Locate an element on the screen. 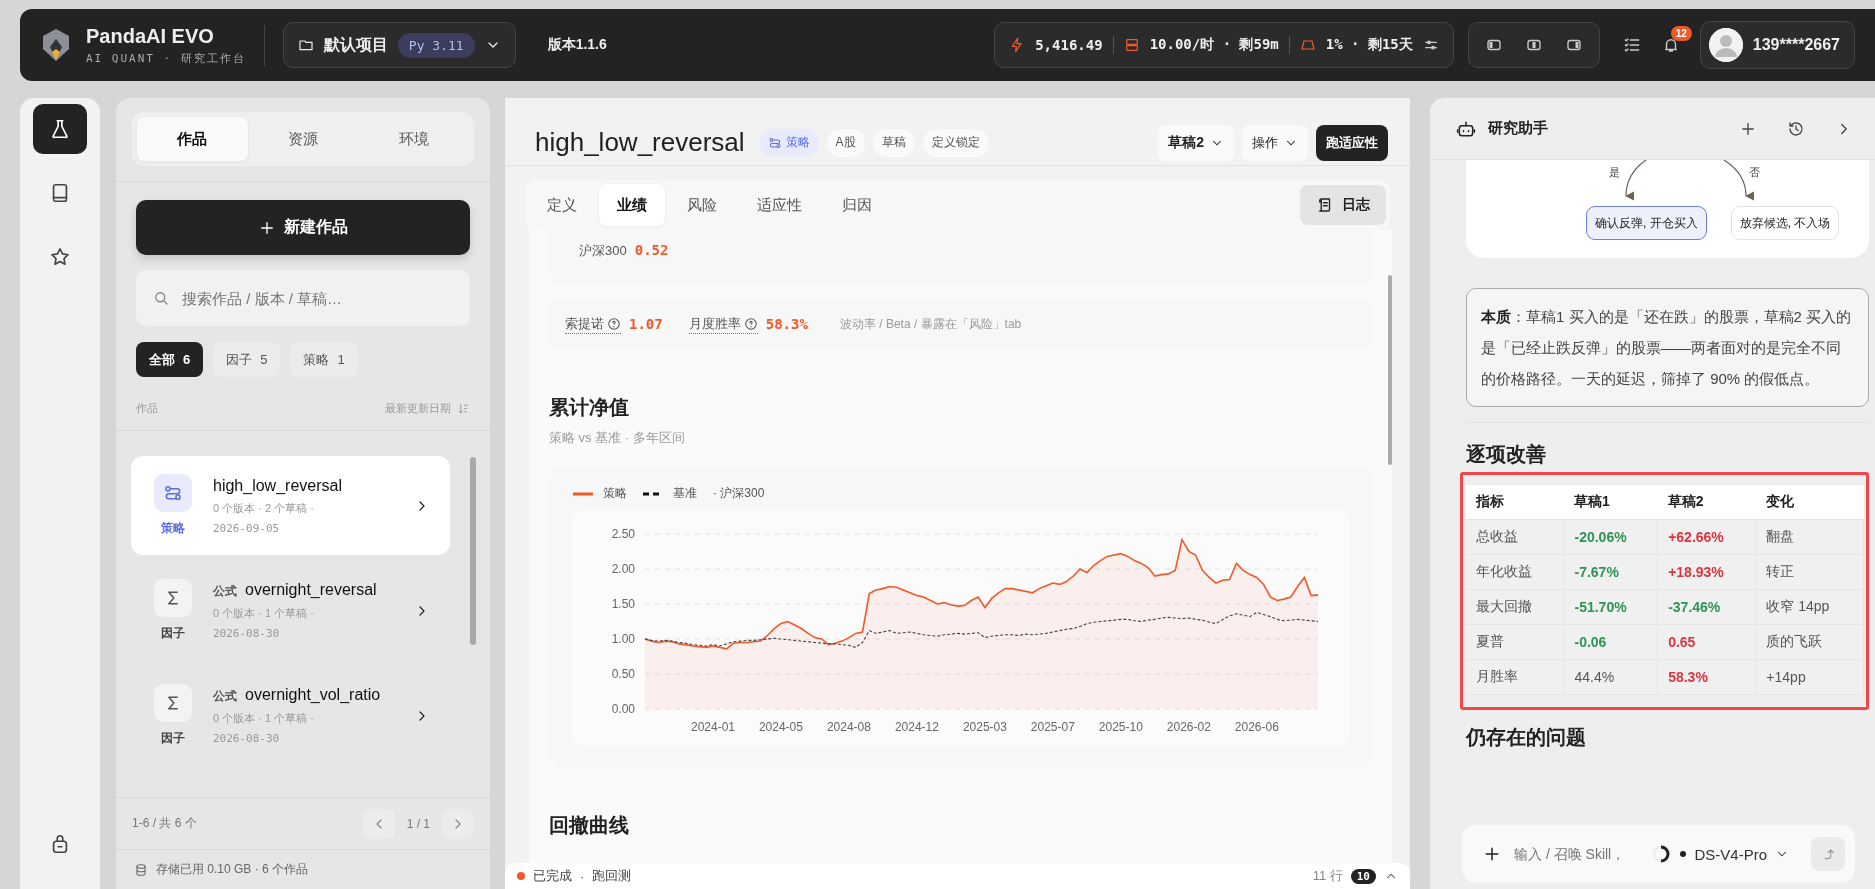 The height and width of the screenshot is (889, 1875). edge-label: 是 is located at coordinates (1614, 172).